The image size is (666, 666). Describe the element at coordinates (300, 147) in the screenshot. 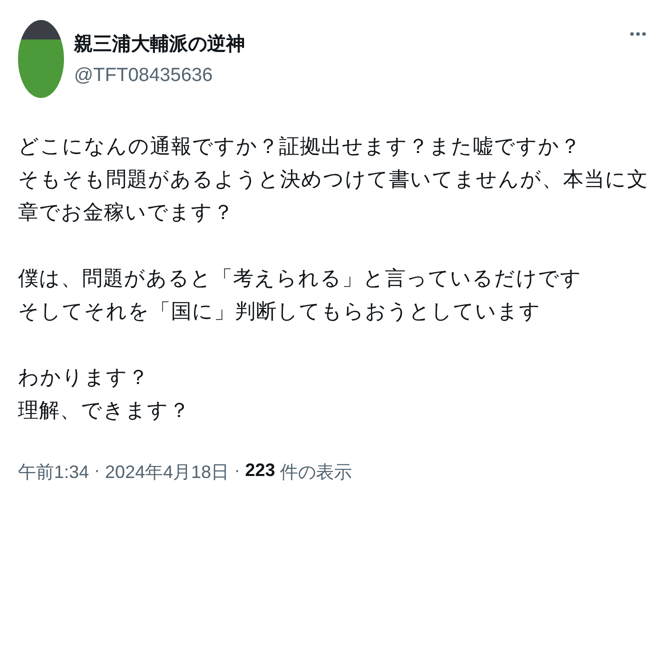

I see `tweet-text-line: どこになんの通報ですか？証拠出せます？また嘘ですか？` at that location.